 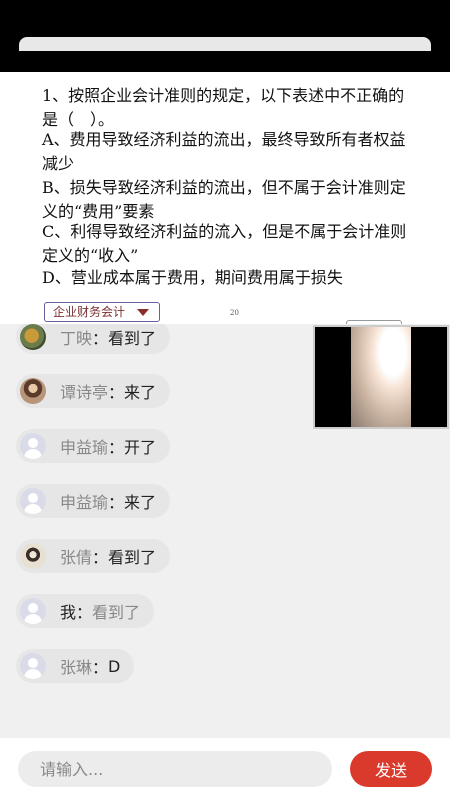 I want to click on chat-message-self: 我：看到了, so click(x=85, y=611).